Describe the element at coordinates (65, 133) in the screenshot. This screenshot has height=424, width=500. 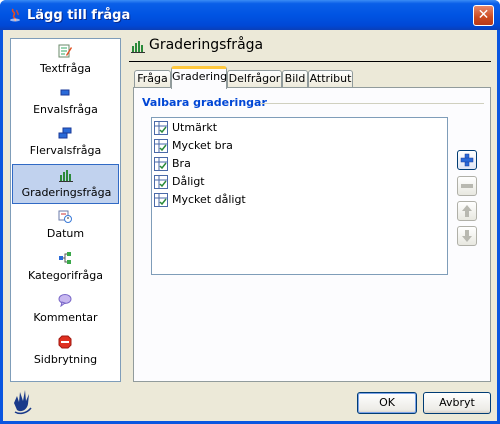
I see `multi-choice-icon` at that location.